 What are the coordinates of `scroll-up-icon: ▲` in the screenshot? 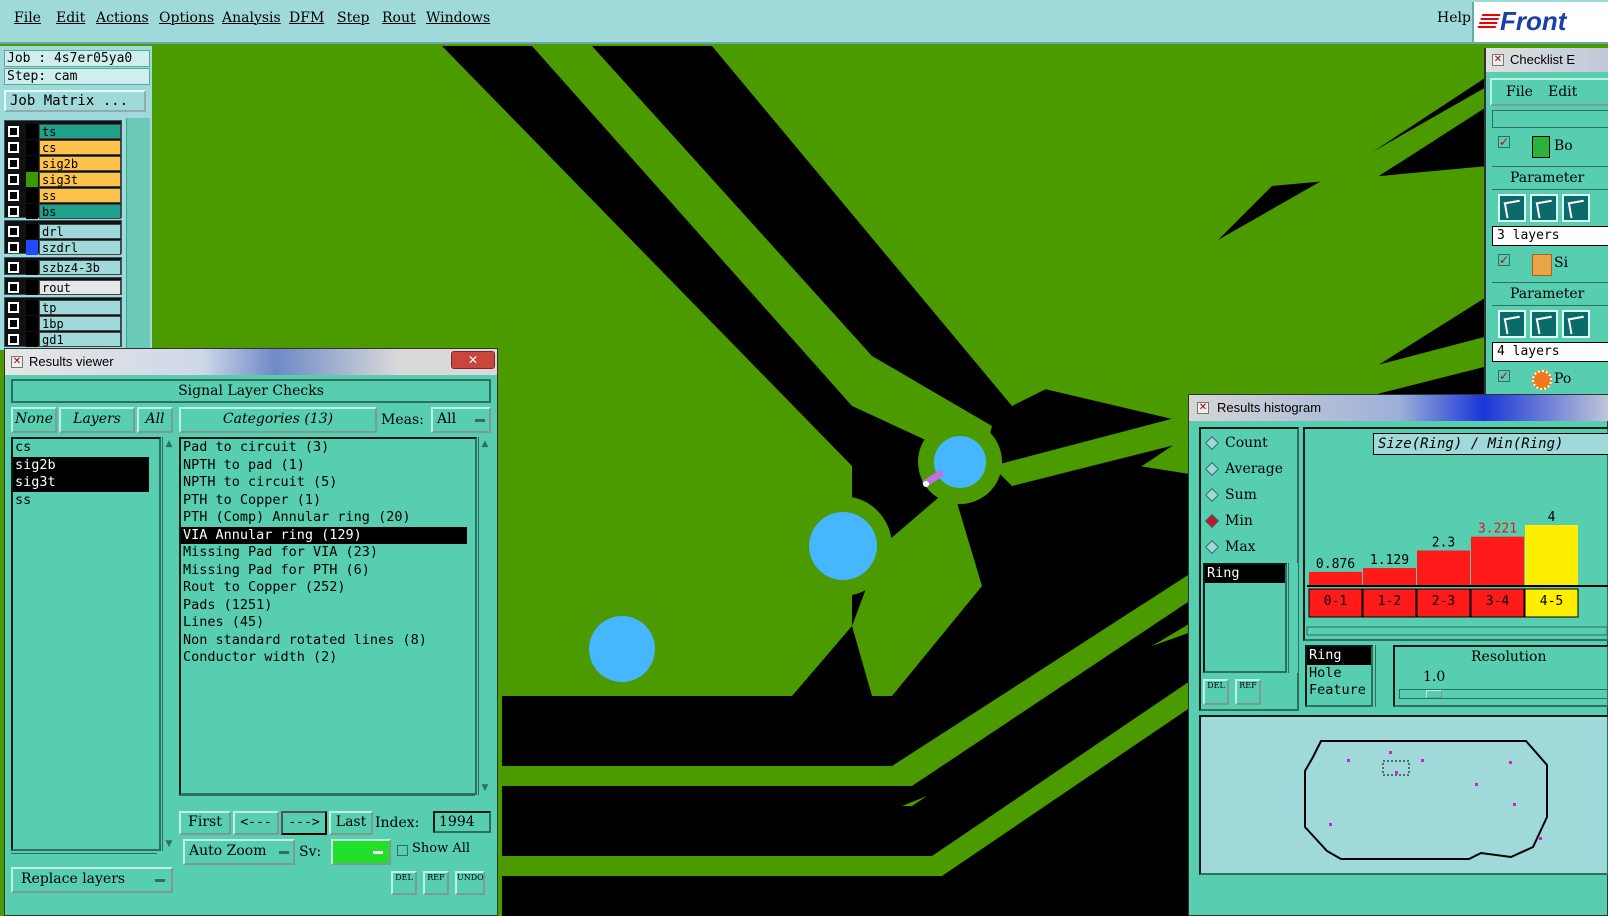 It's located at (169, 444).